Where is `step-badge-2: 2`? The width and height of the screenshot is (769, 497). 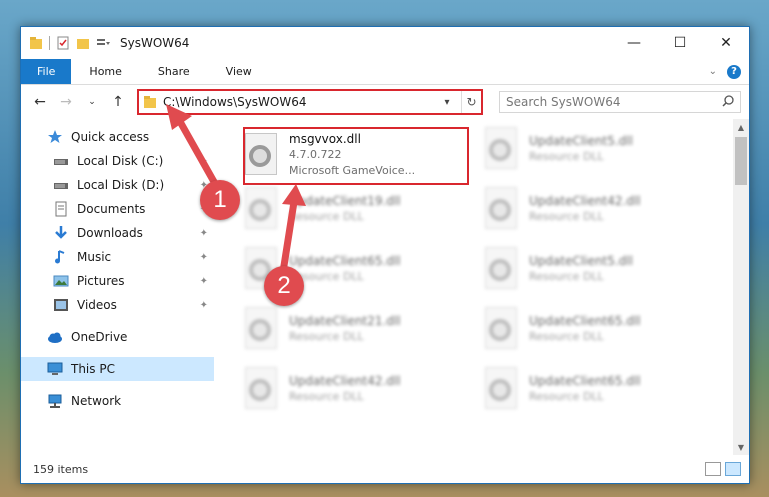 step-badge-2: 2 is located at coordinates (284, 286).